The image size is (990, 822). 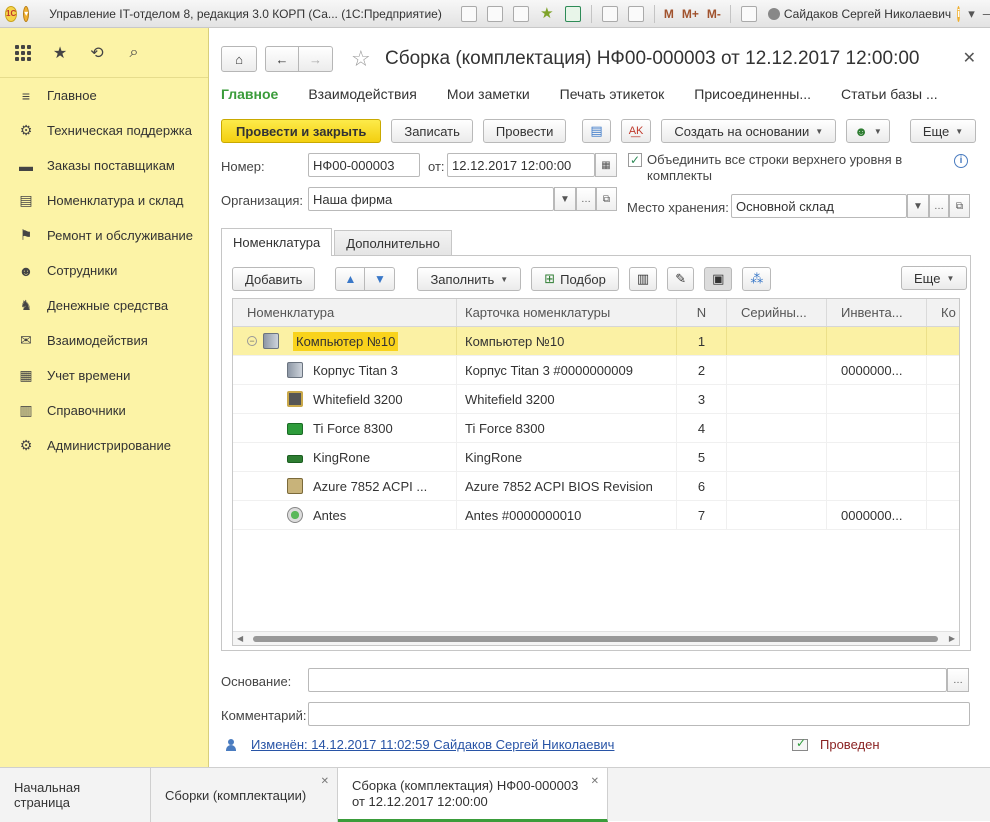 What do you see at coordinates (316, 59) in the screenshot?
I see `forward-button: →` at bounding box center [316, 59].